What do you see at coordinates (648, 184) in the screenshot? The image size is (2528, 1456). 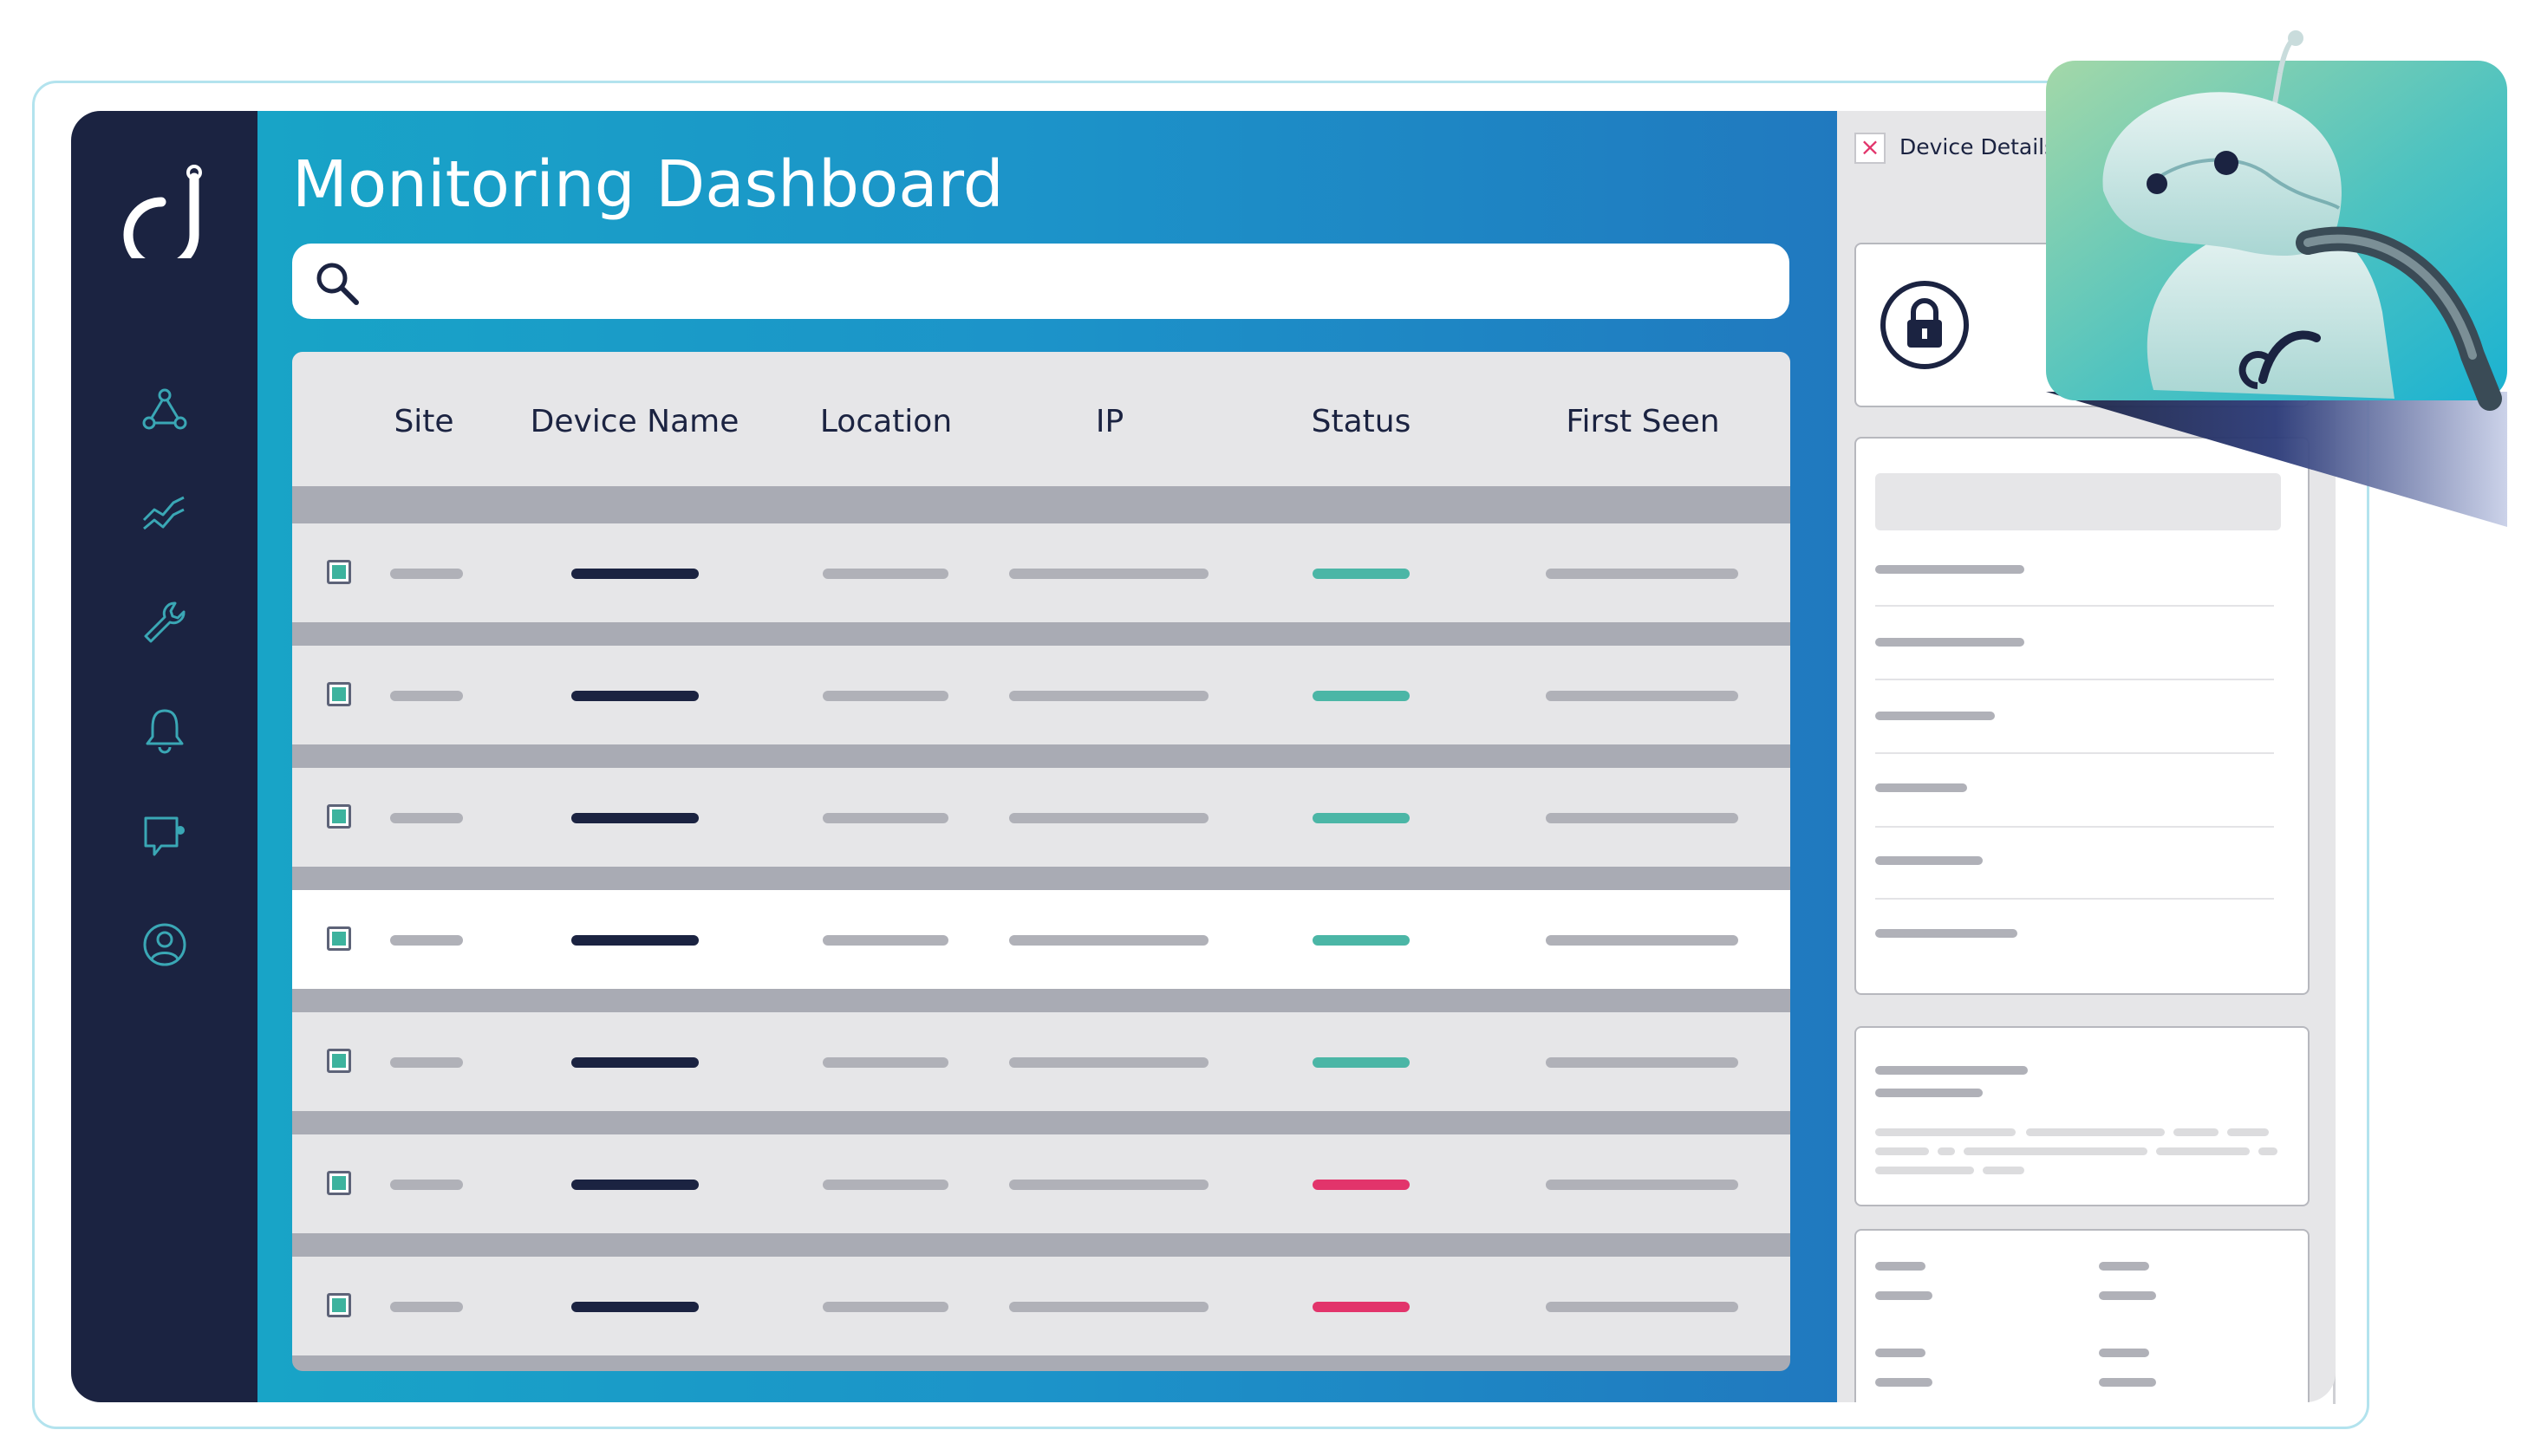 I see `page-title: Monitoring Dashboard` at bounding box center [648, 184].